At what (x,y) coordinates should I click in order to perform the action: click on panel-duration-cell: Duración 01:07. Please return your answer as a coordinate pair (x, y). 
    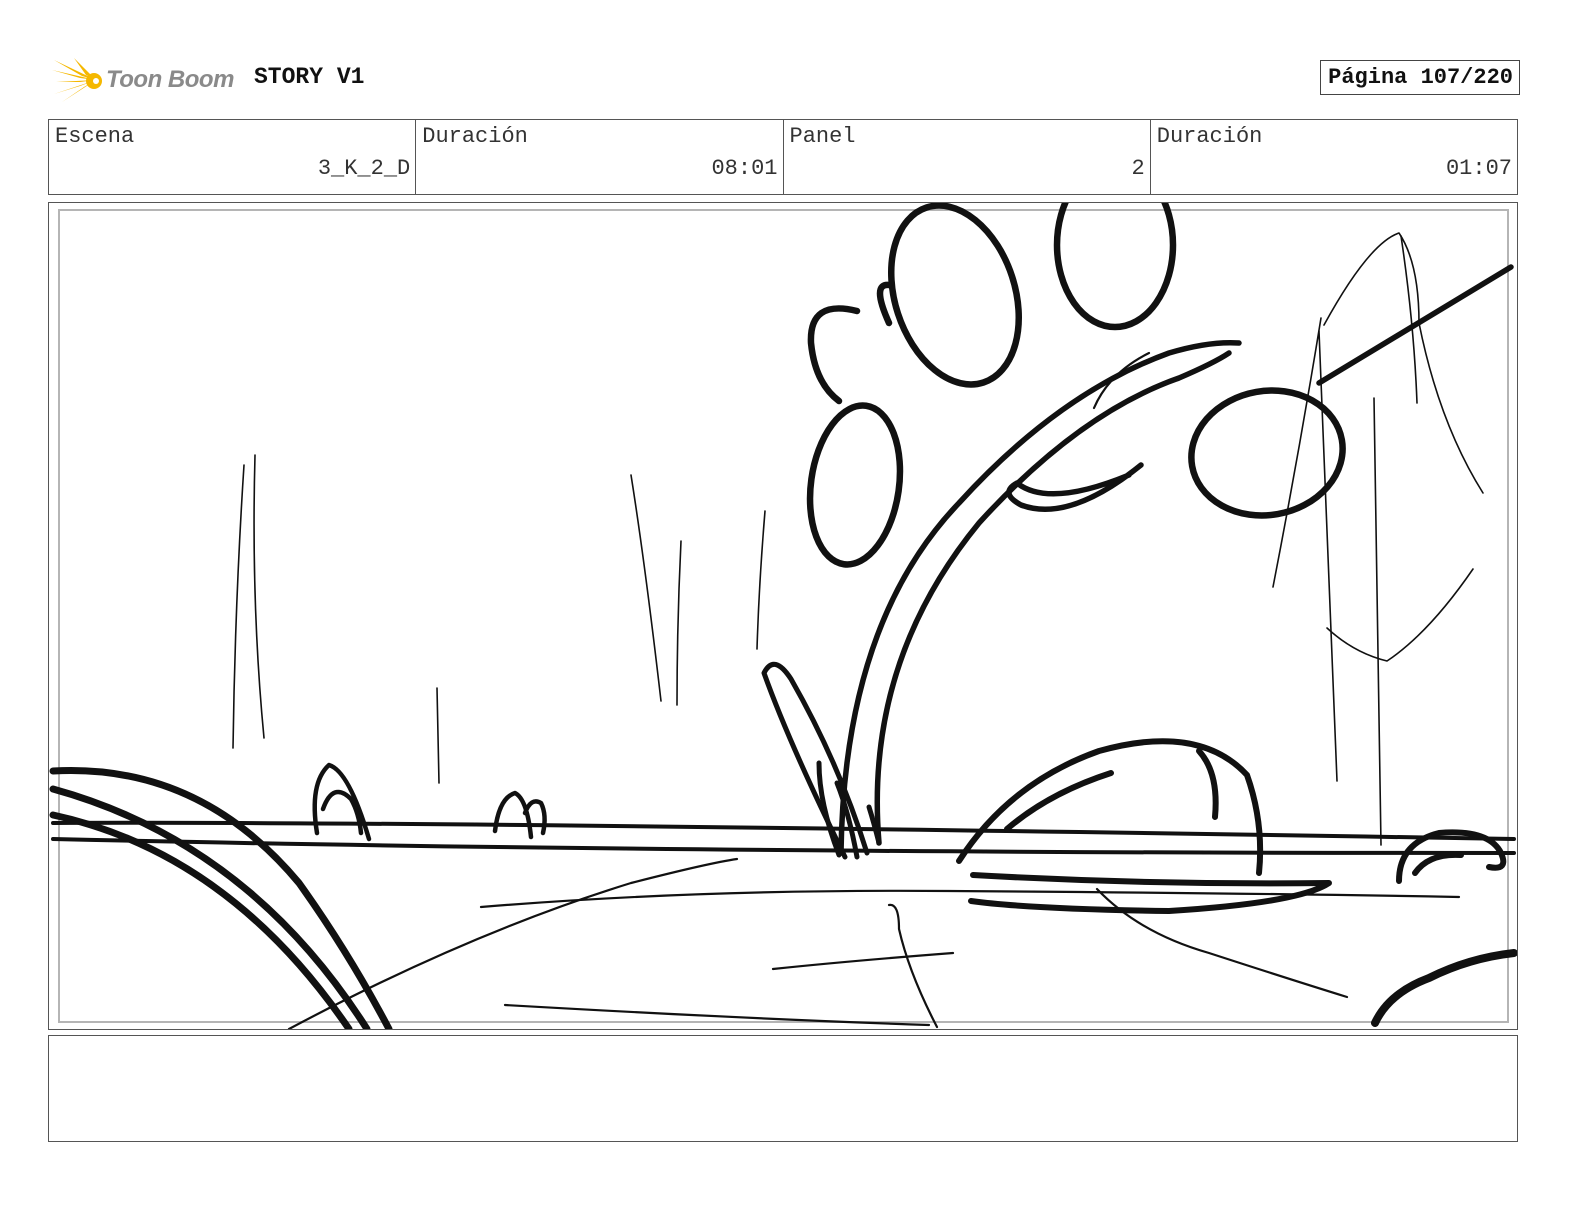
    Looking at the image, I should click on (1334, 157).